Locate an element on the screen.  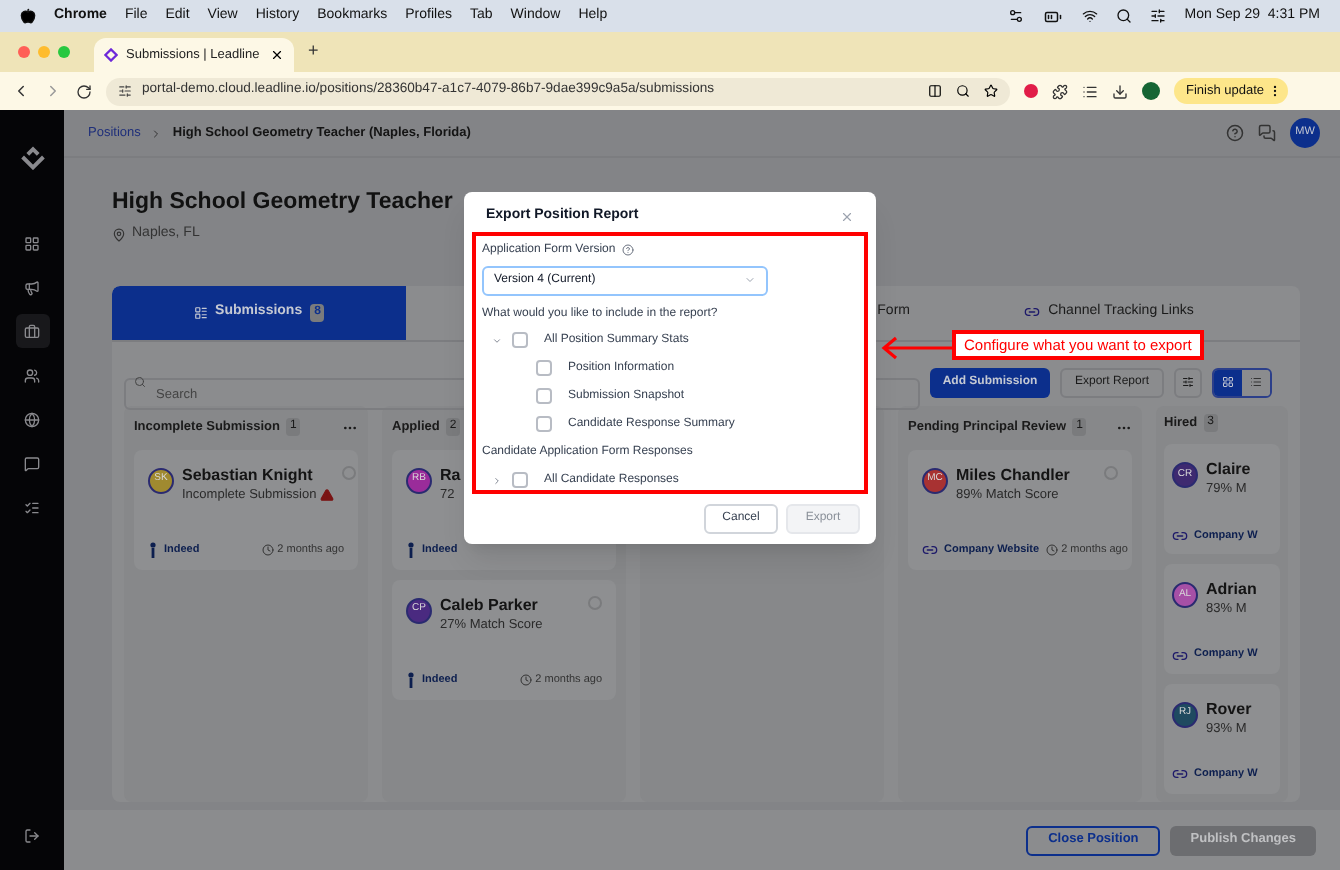
candidate-name: Claire is located at coordinates (1228, 470).